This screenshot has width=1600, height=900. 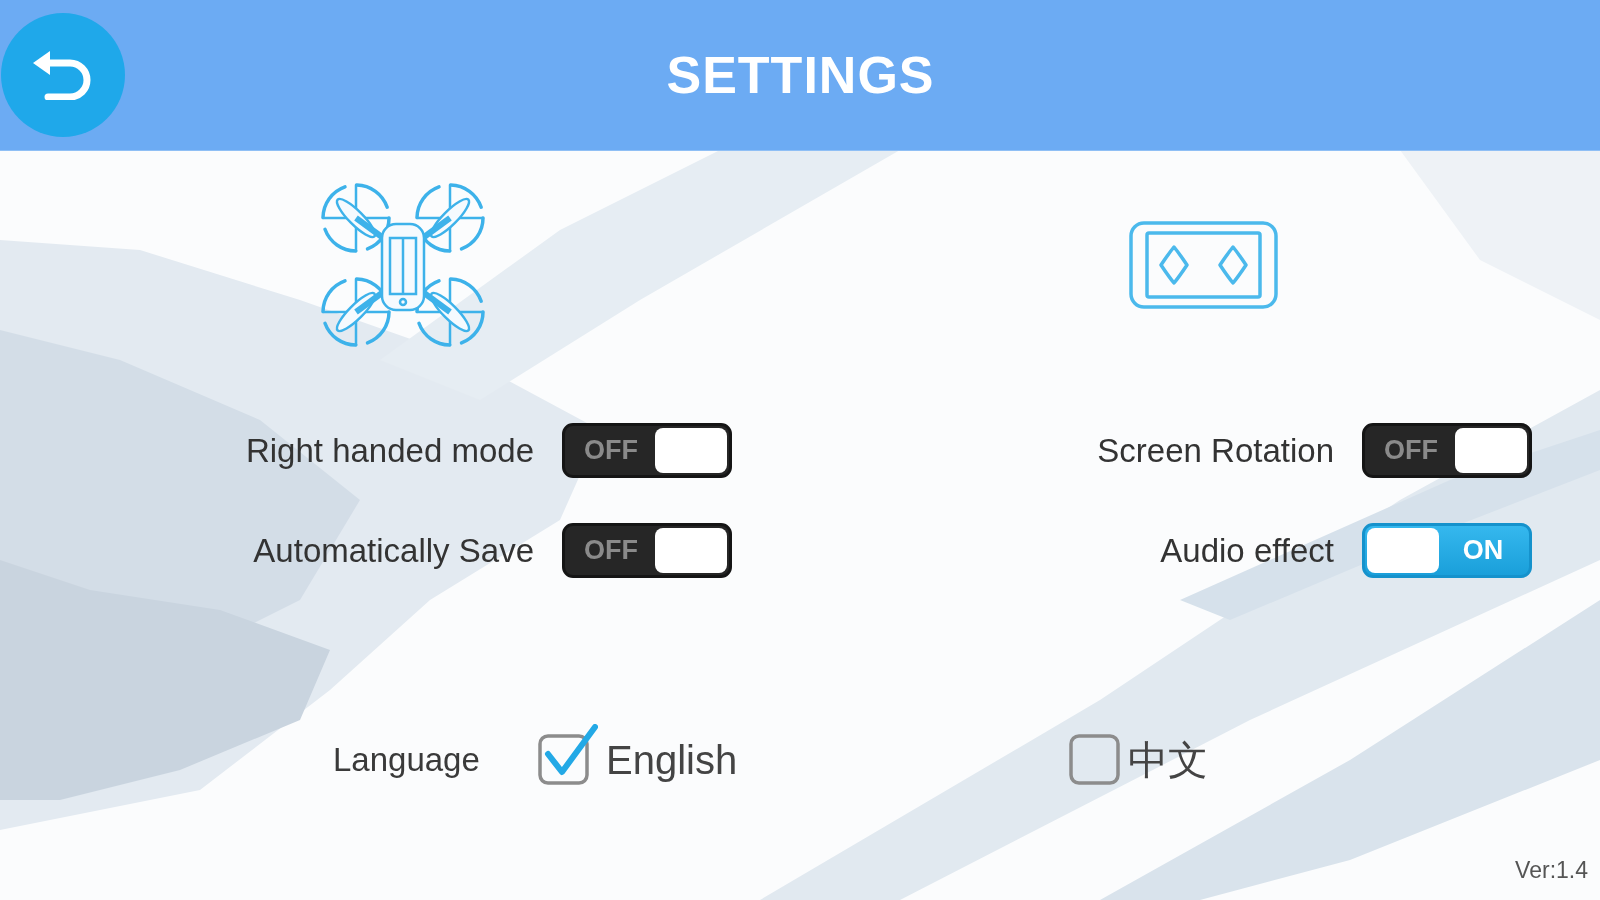 What do you see at coordinates (393, 550) in the screenshot?
I see `setting-label: Automatically Save` at bounding box center [393, 550].